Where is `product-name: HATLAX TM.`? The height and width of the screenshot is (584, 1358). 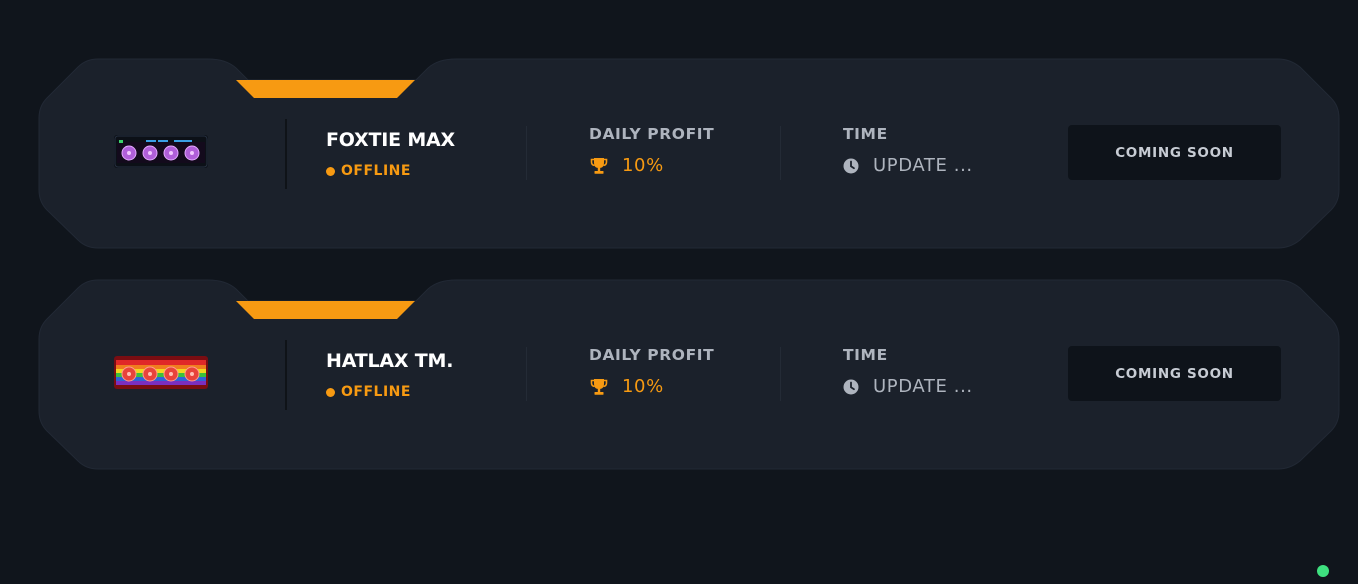 product-name: HATLAX TM. is located at coordinates (390, 361).